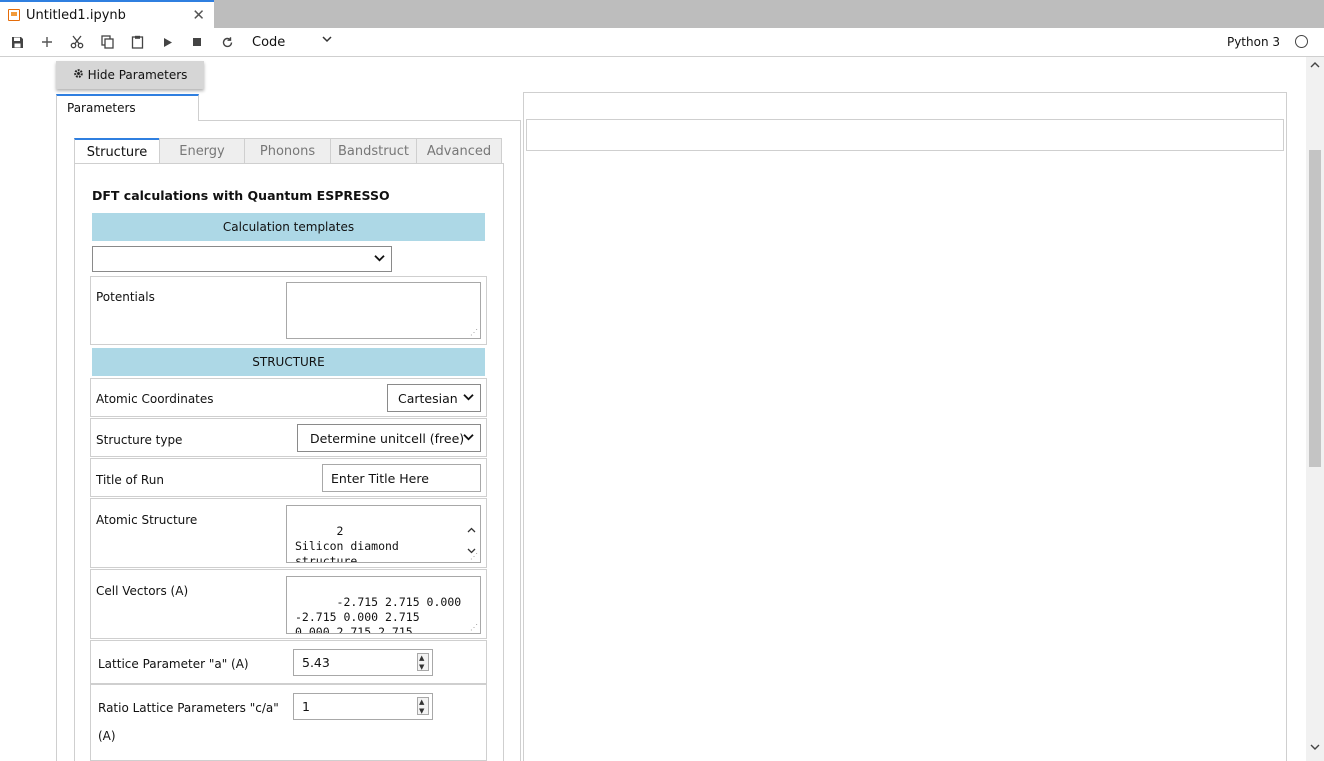 The image size is (1324, 761). Describe the element at coordinates (155, 399) in the screenshot. I see `atomic-coordinates-label: Atomic Coordinates` at that location.